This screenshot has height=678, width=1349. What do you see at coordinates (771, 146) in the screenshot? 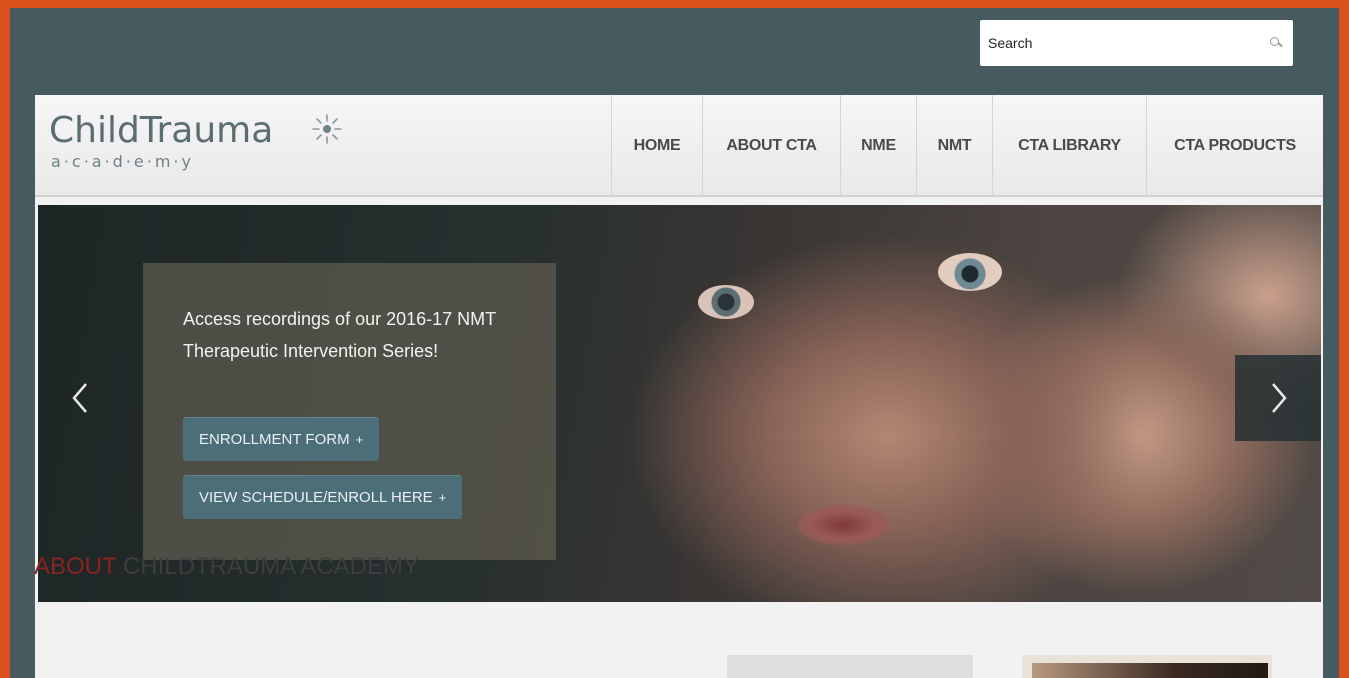
I see `nav-item-about-cta: ABOUT CTA` at bounding box center [771, 146].